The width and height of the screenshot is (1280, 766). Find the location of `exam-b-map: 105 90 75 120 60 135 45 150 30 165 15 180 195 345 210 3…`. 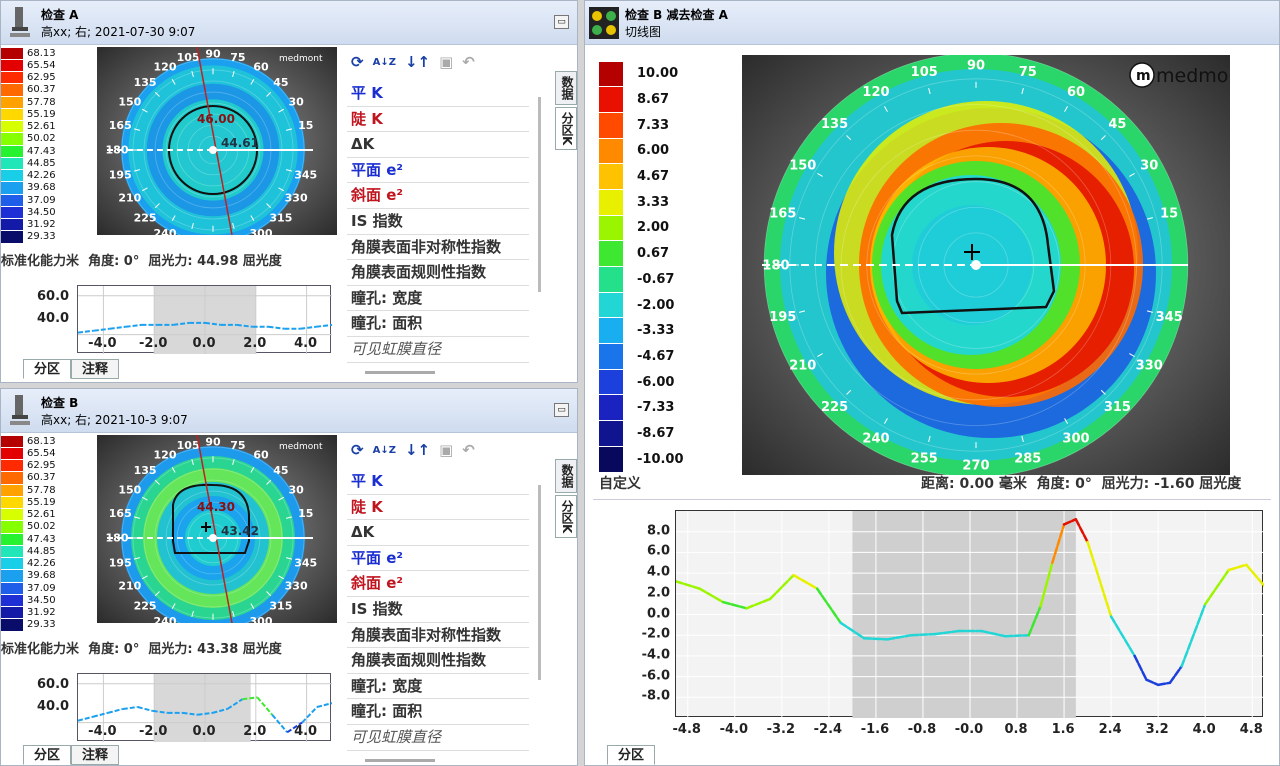

exam-b-map: 105 90 75 120 60 135 45 150 30 165 15 180 195 345 210 3… is located at coordinates (217, 529).